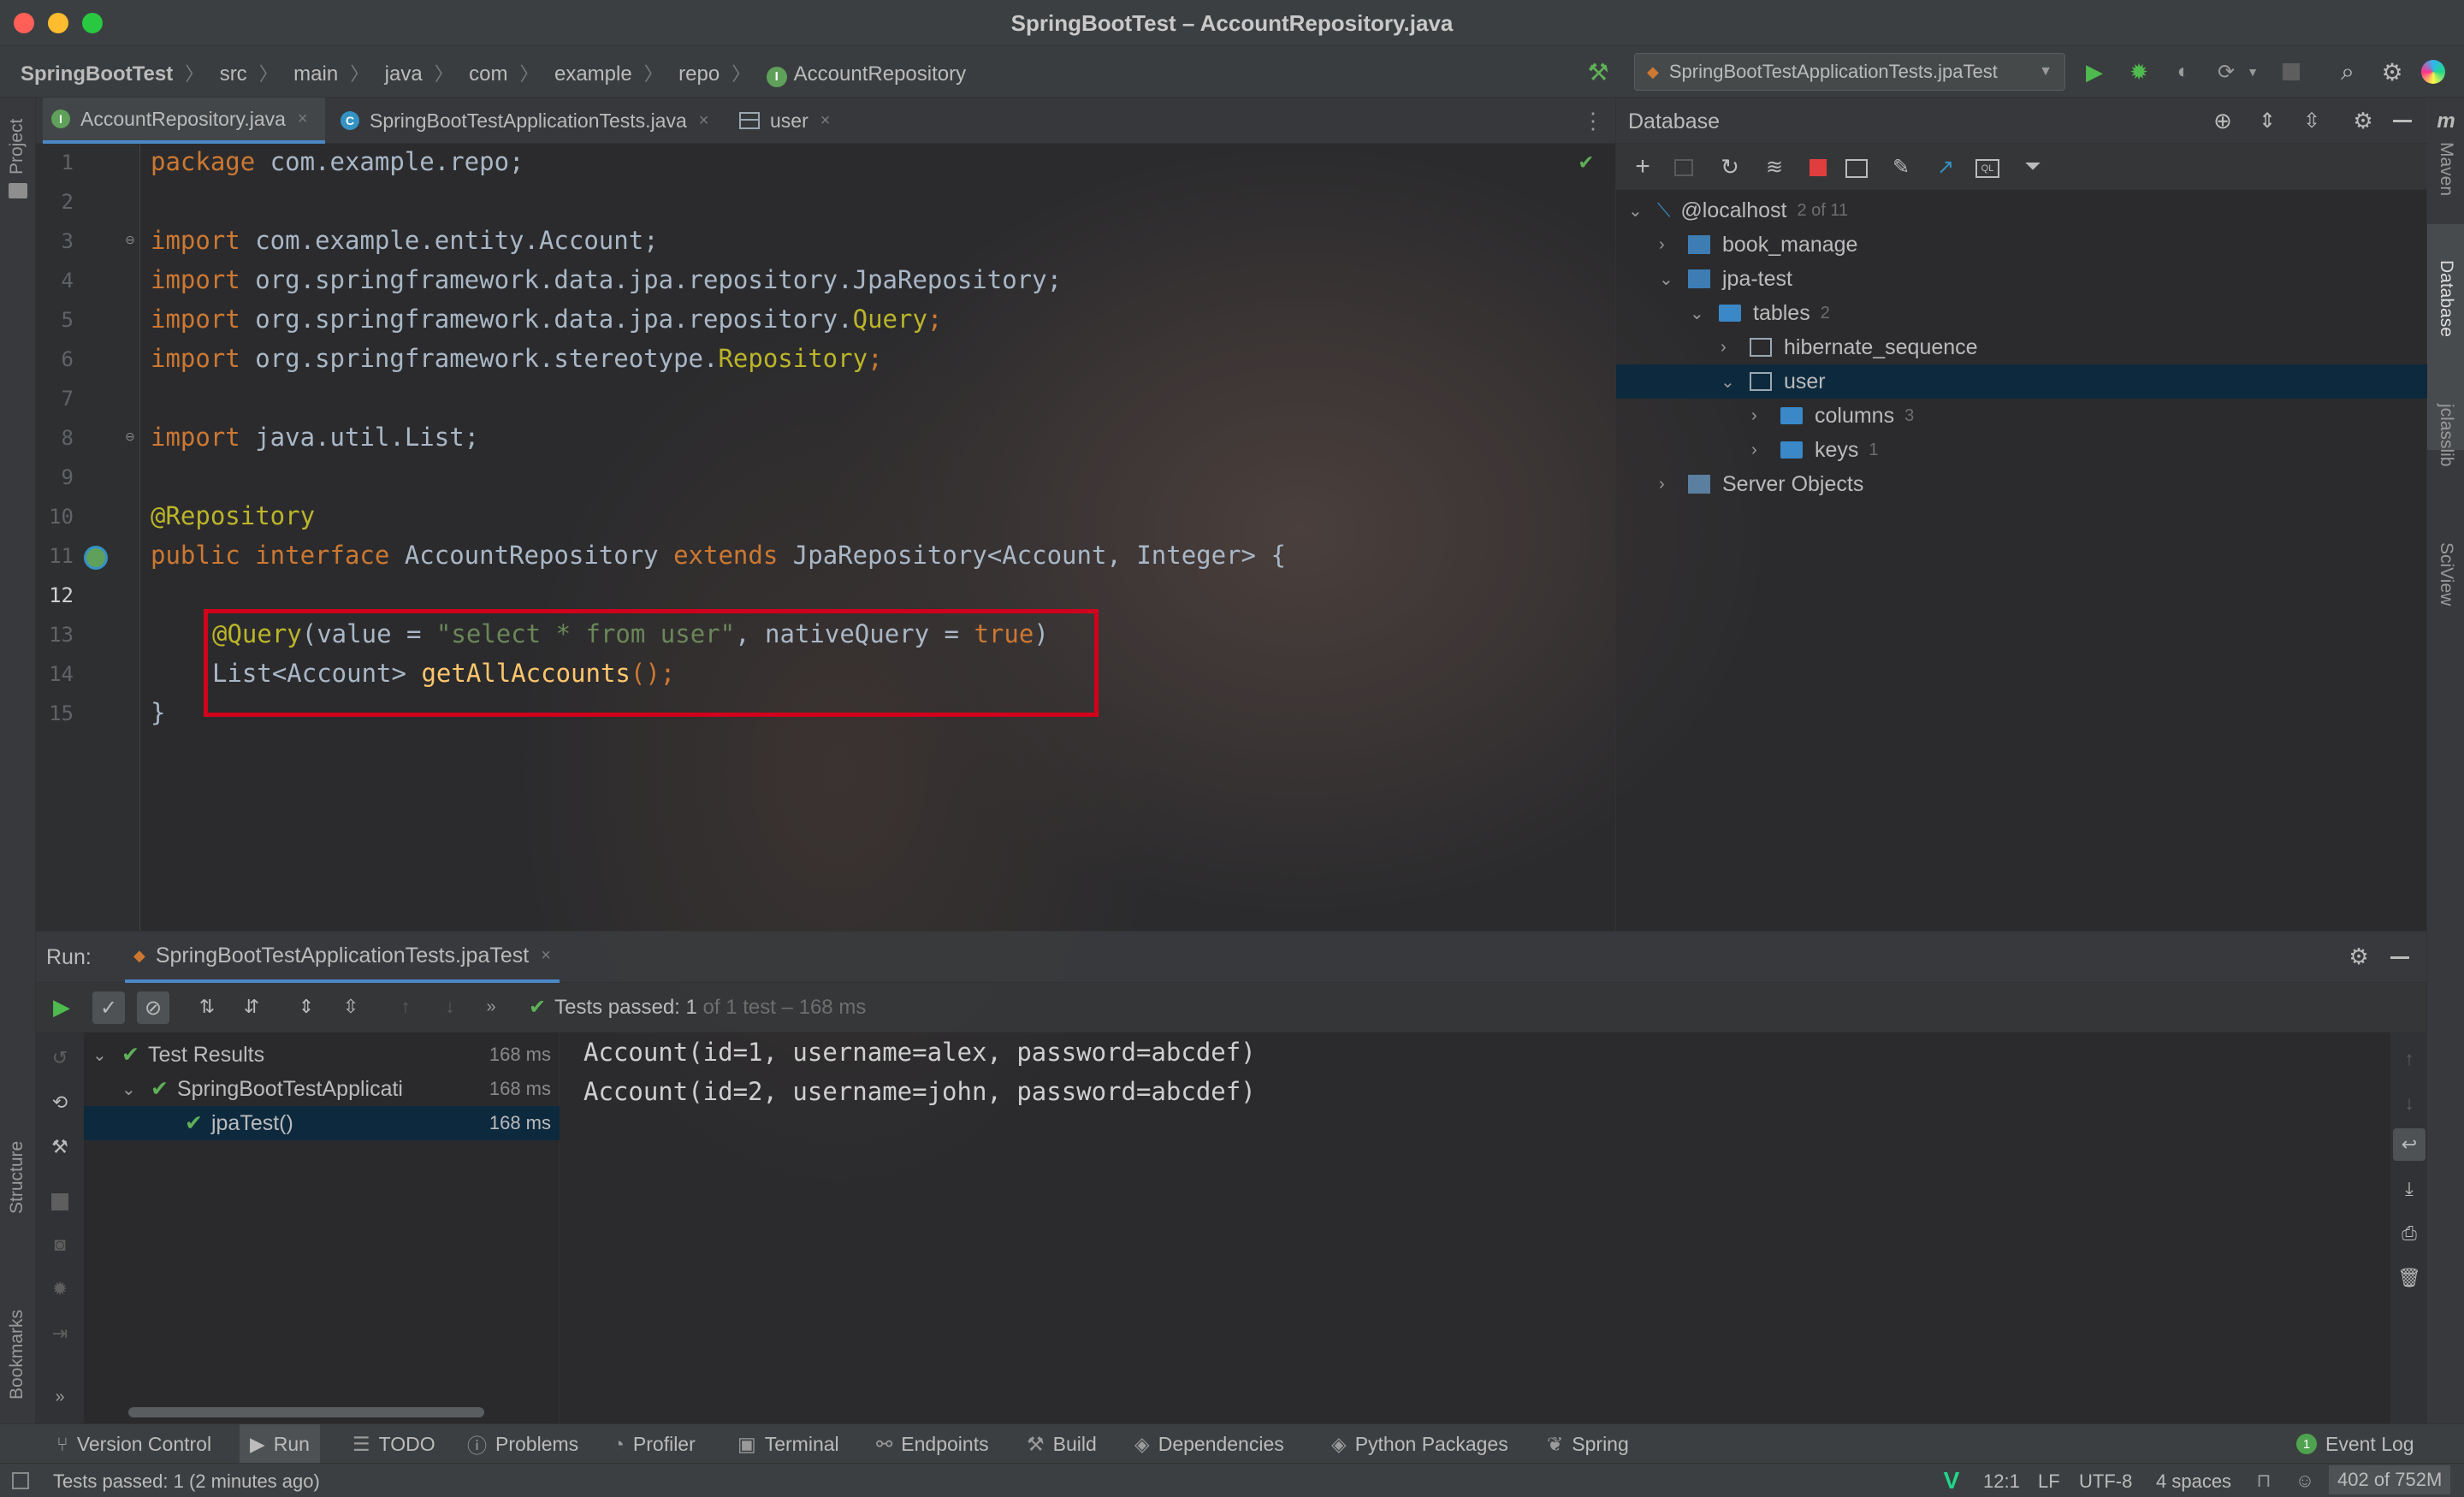  What do you see at coordinates (2264, 1481) in the screenshot?
I see `lock-icon: ⊓` at bounding box center [2264, 1481].